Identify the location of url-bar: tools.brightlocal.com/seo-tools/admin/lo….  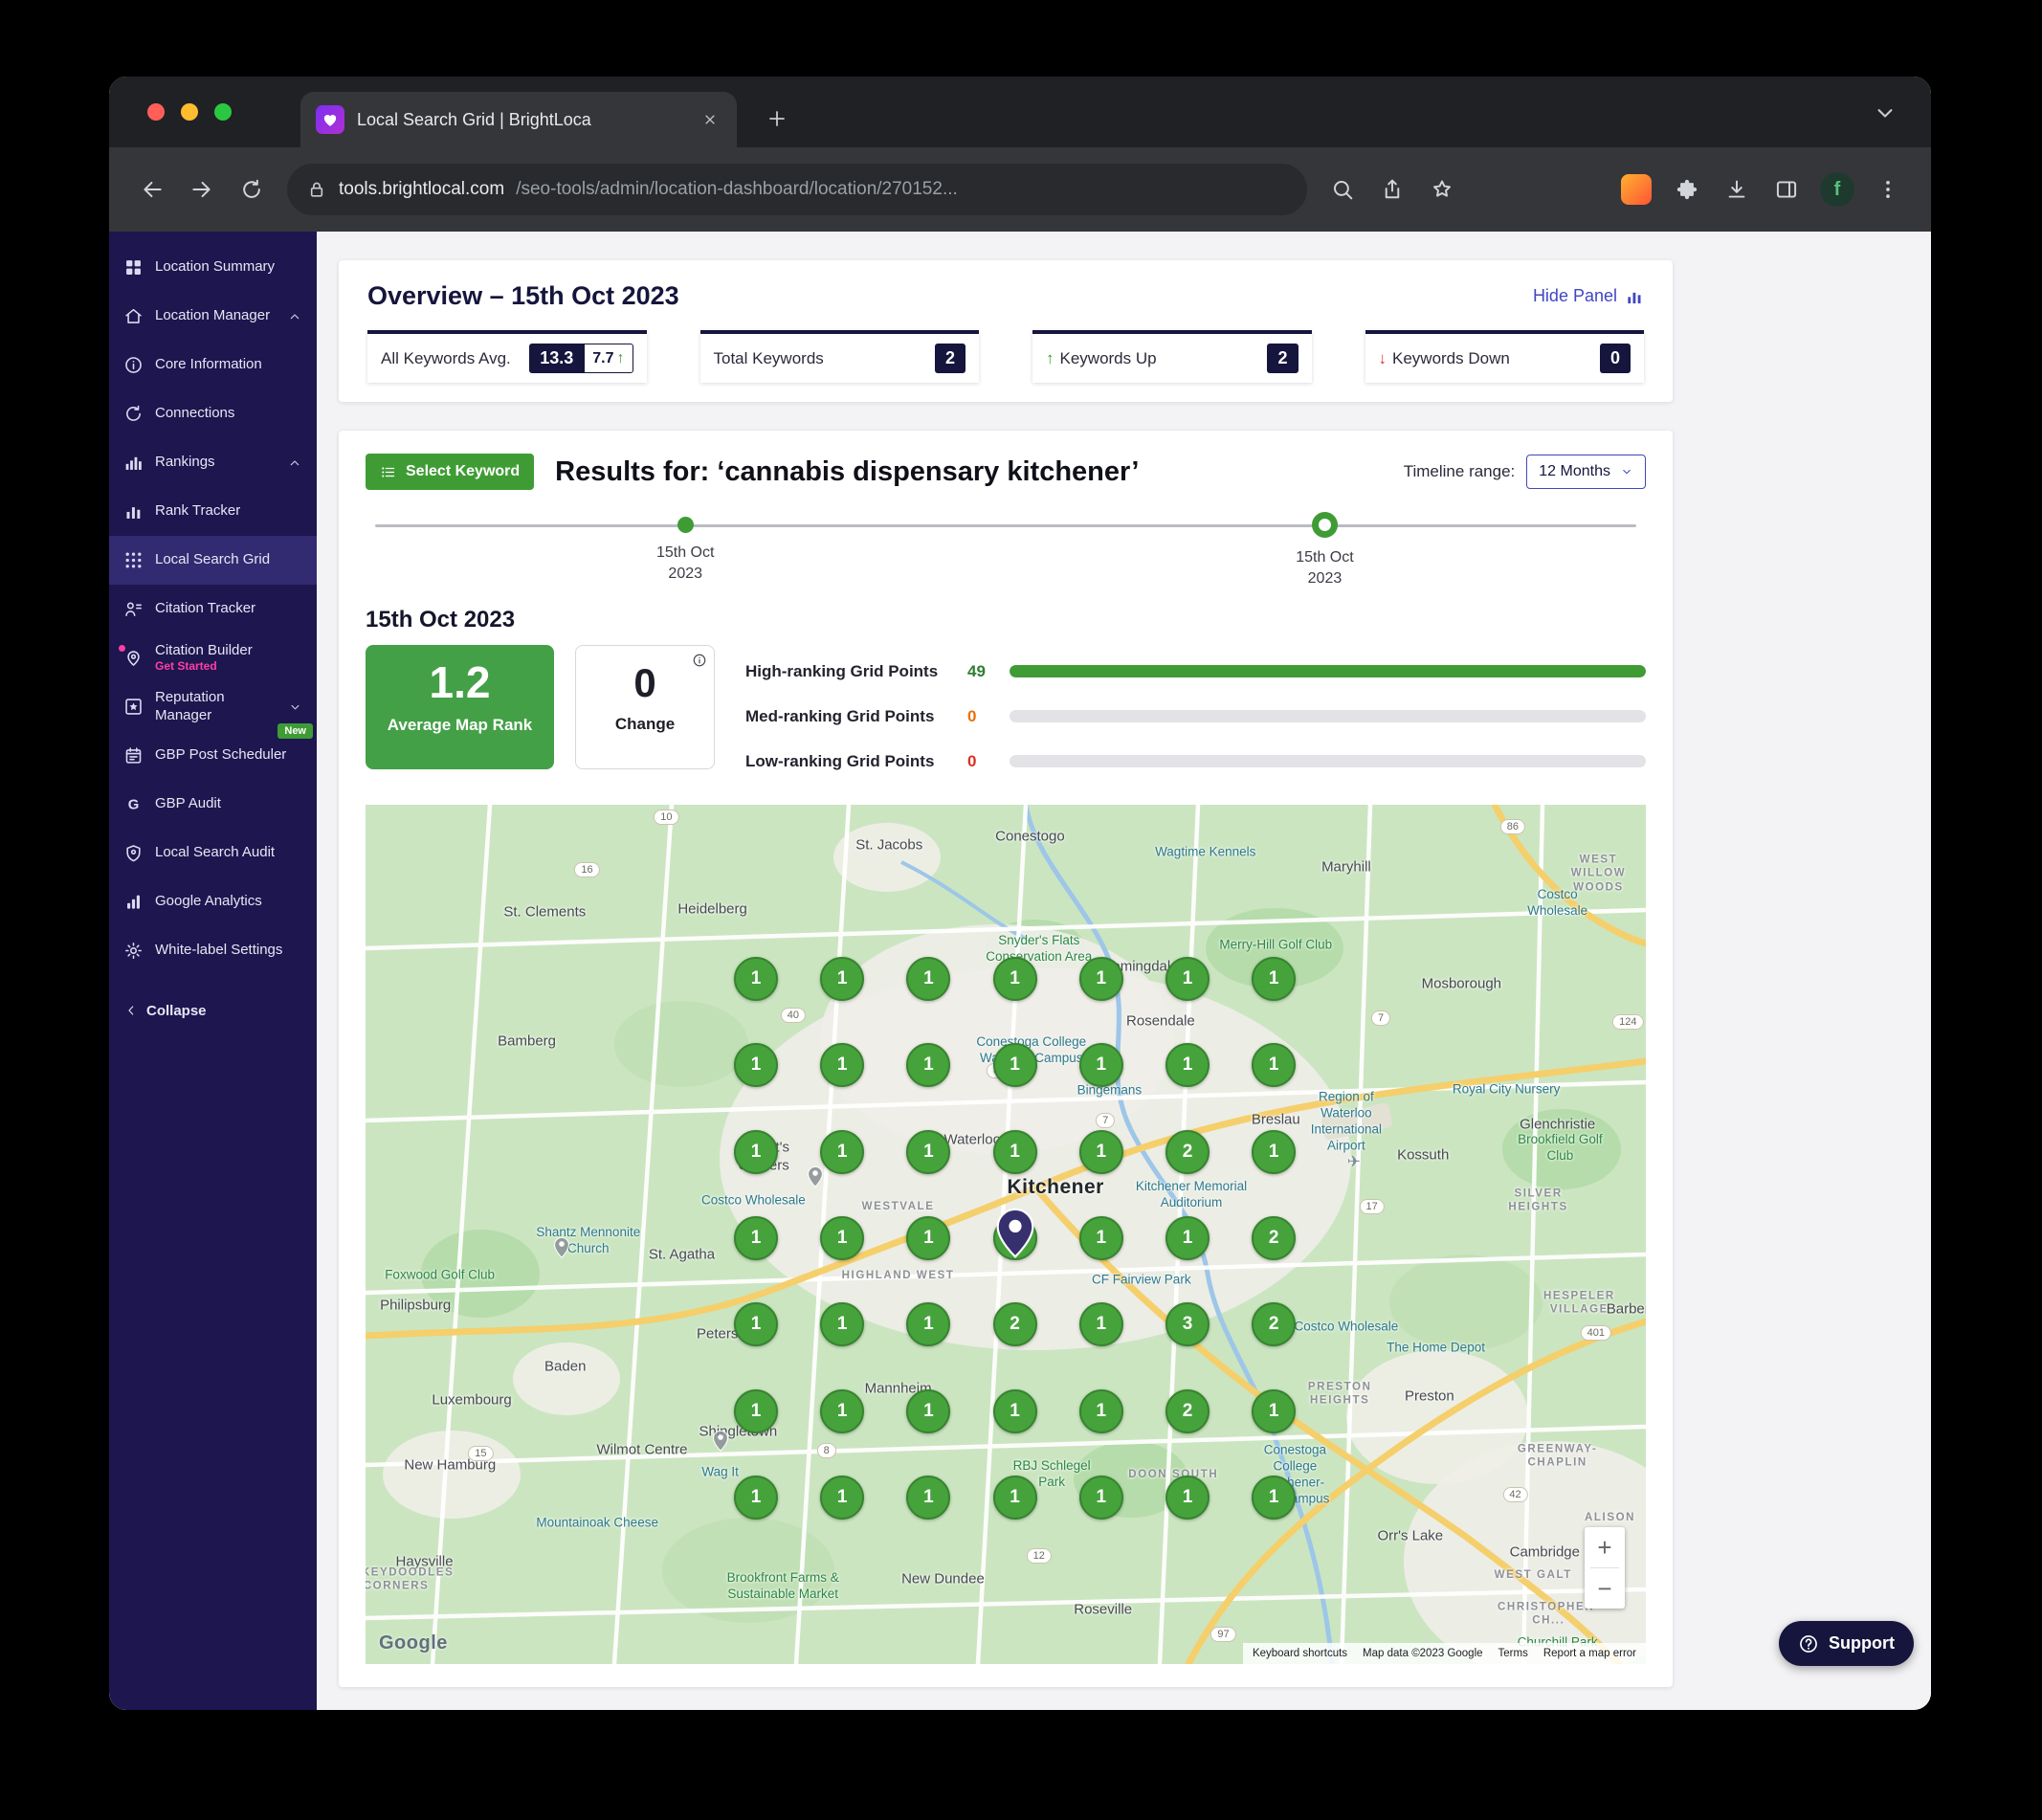
(797, 190).